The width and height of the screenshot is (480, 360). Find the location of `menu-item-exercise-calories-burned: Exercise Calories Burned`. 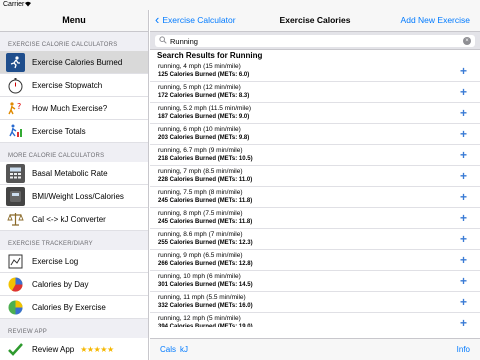

menu-item-exercise-calories-burned: Exercise Calories Burned is located at coordinates (74, 62).